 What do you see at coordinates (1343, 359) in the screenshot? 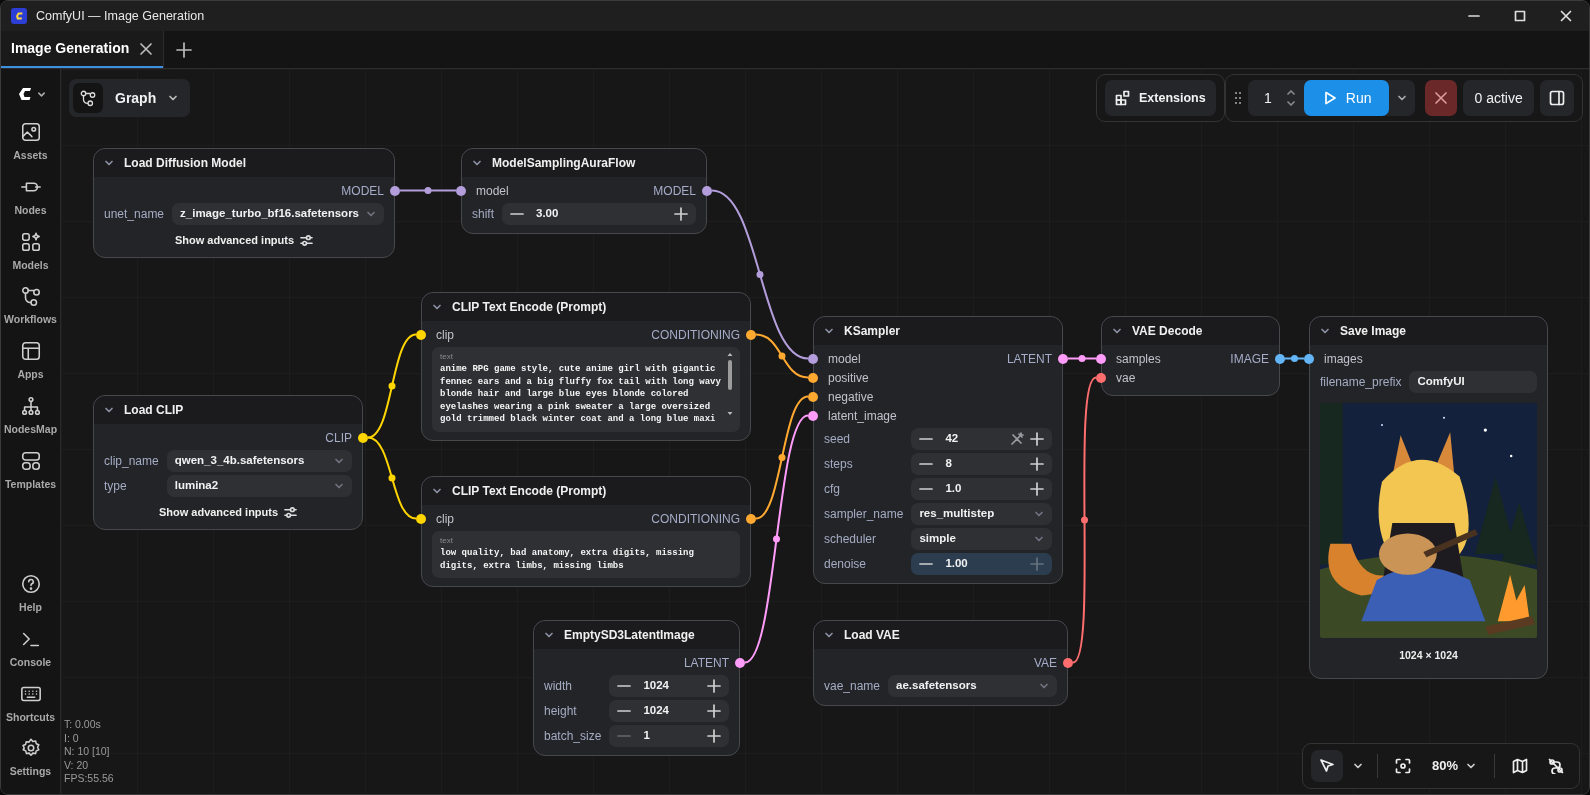
I see `input-label: images` at bounding box center [1343, 359].